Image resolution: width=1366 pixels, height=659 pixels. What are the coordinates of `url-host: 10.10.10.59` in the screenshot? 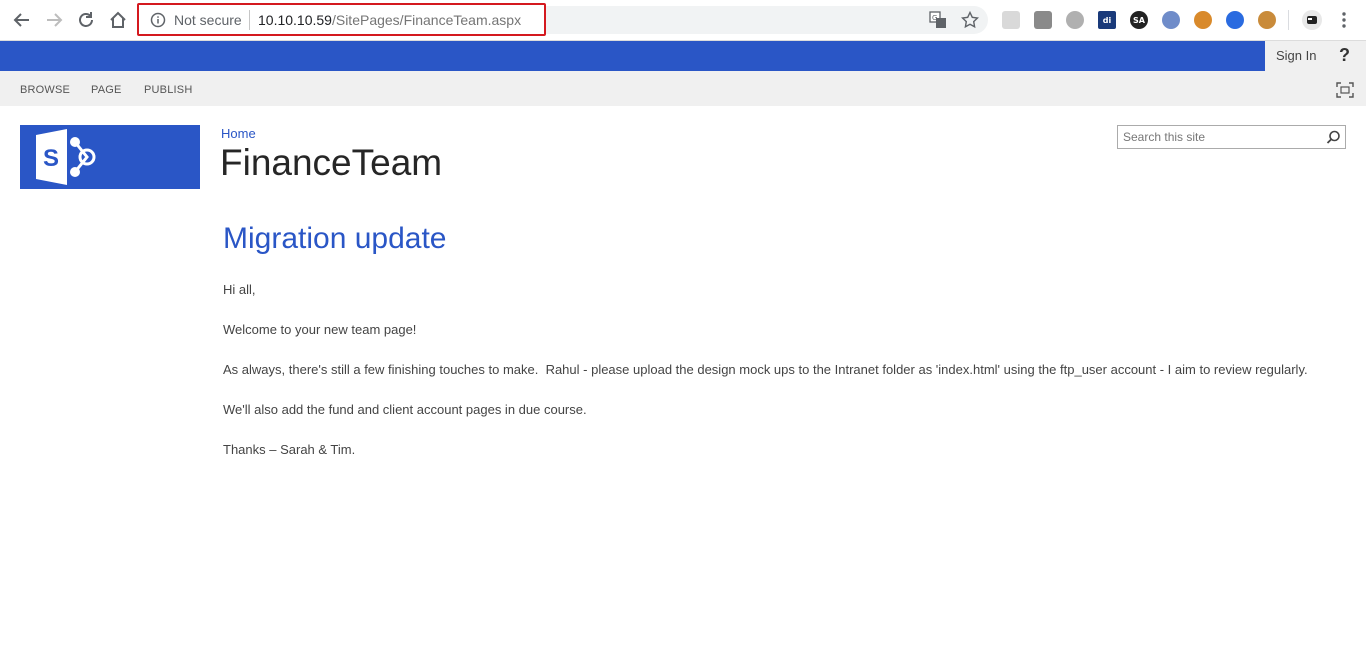 It's located at (295, 20).